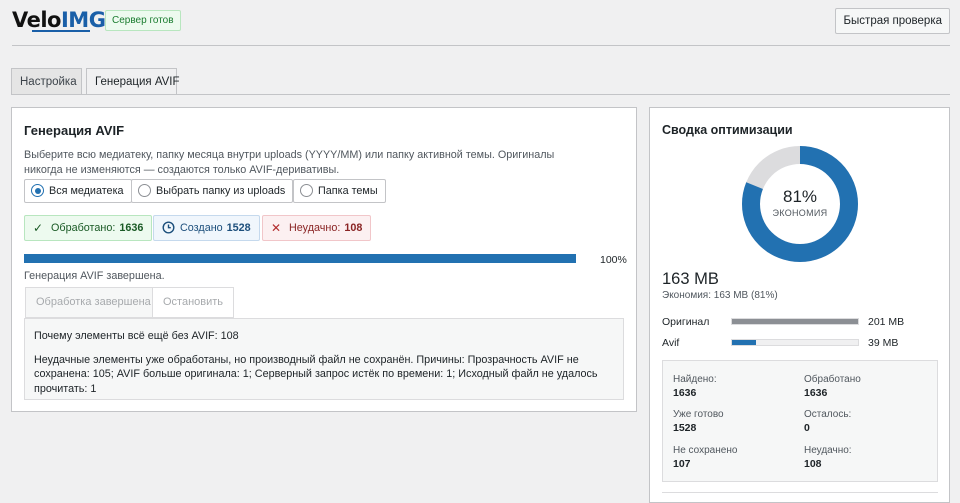  I want to click on scope-radio-uploads-folder: Выбрать папку из uploads, so click(212, 191).